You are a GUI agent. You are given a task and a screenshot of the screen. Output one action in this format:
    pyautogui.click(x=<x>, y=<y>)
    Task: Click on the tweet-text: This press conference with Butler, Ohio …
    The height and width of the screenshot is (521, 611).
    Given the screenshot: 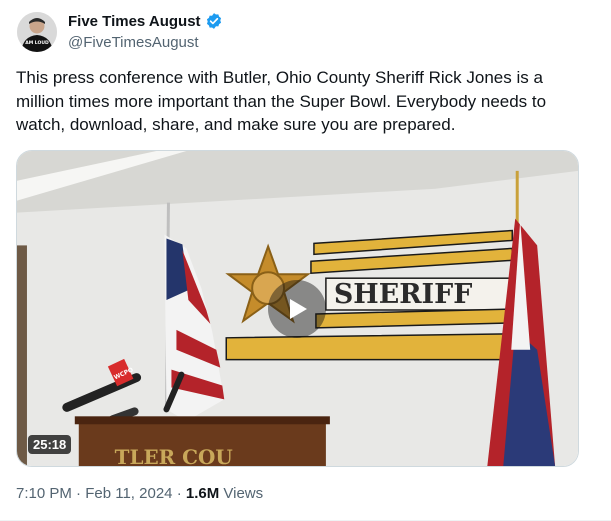 What is the action you would take?
    pyautogui.click(x=281, y=101)
    